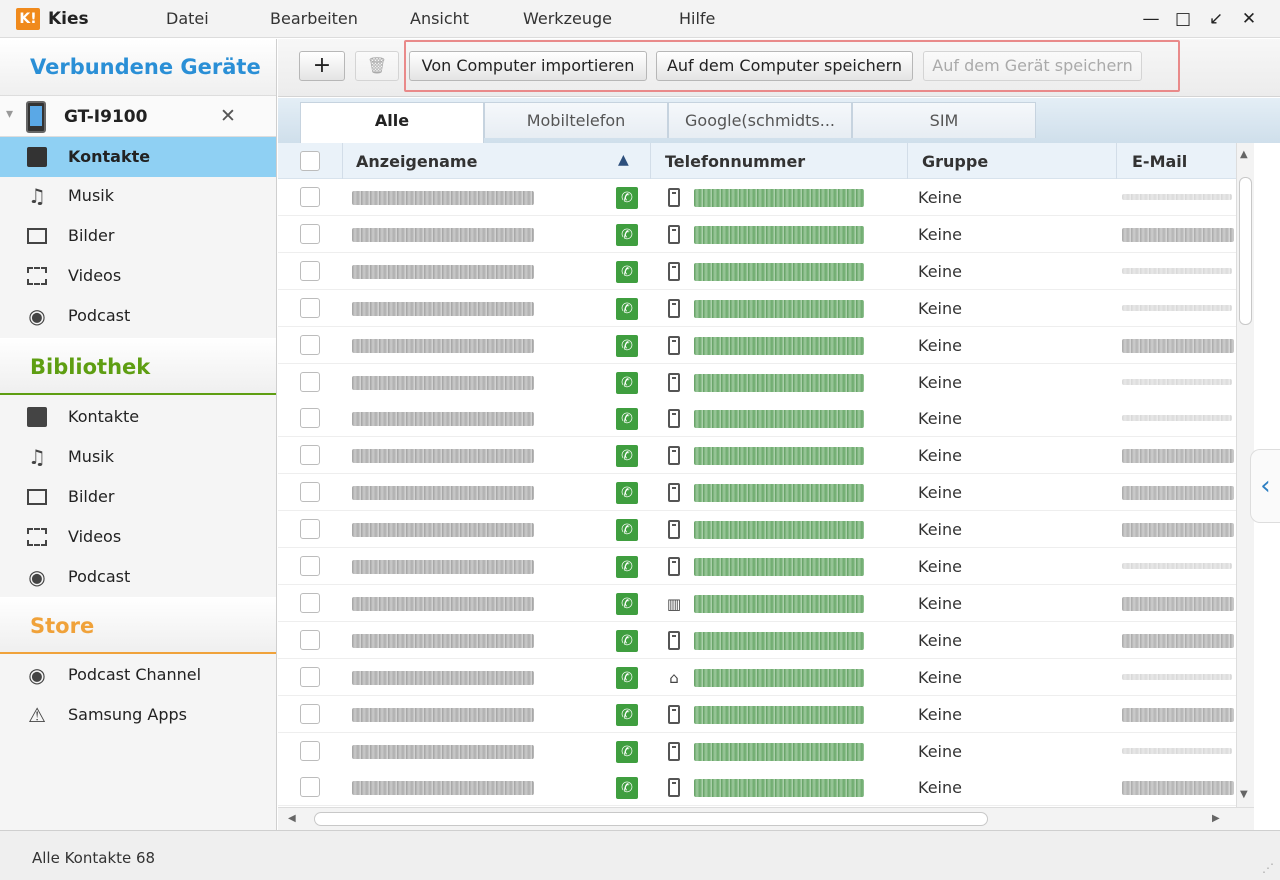 The width and height of the screenshot is (1280, 880). Describe the element at coordinates (292, 818) in the screenshot. I see `scroll-left-icon: ◀` at that location.